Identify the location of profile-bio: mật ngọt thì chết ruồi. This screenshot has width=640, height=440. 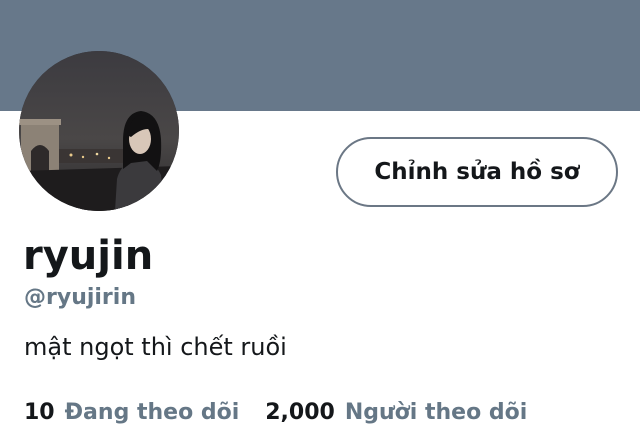
(155, 347).